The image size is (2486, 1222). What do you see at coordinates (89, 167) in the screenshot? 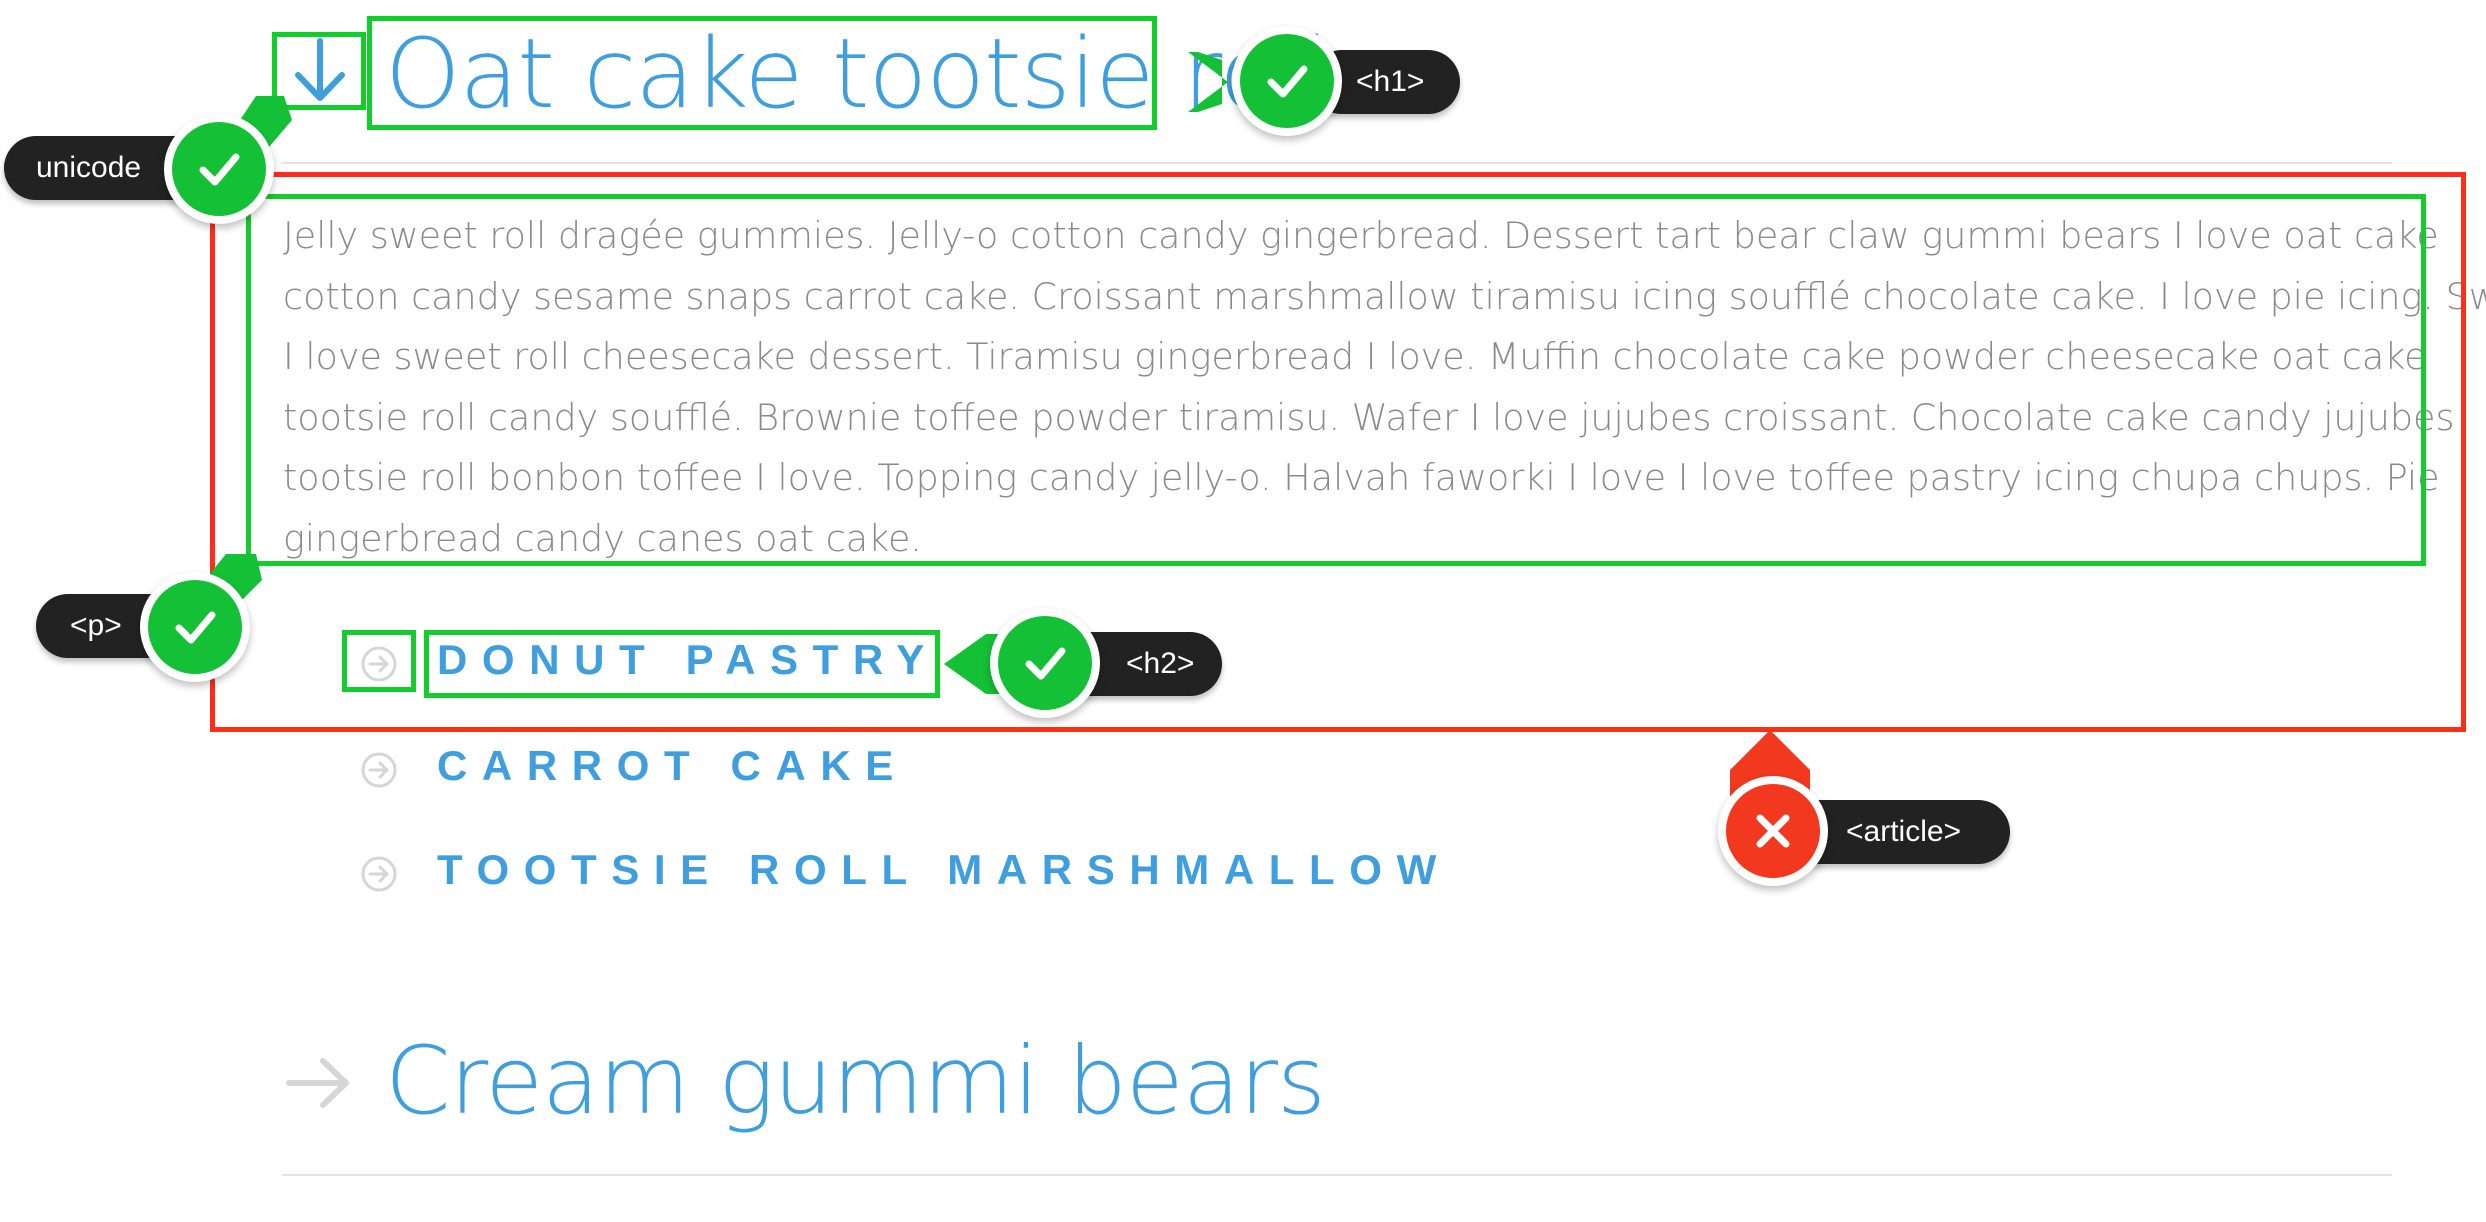
I see `unicode-tag-label: unicode` at bounding box center [89, 167].